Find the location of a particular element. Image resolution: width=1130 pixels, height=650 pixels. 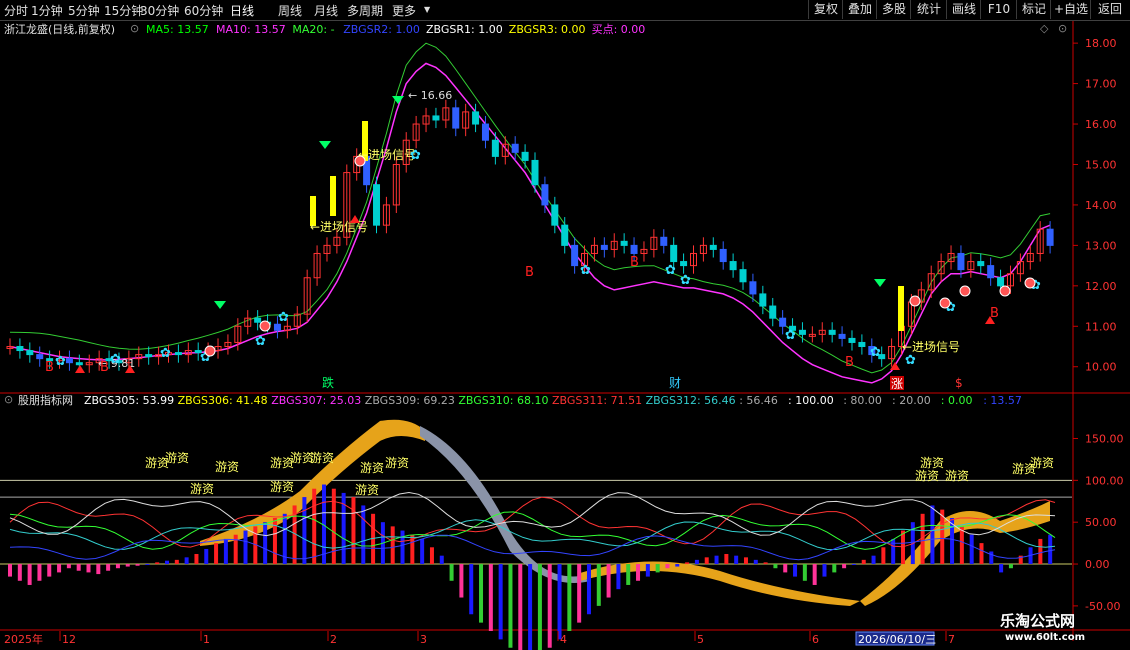

toolbar-button-3: 统计 is located at coordinates (928, 9).